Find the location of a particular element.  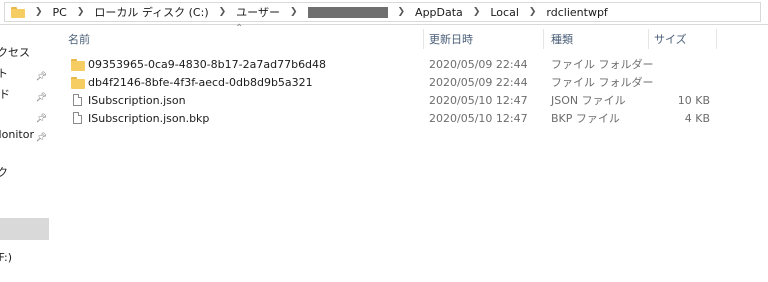

file-name: ISubscription.json.bkp is located at coordinates (149, 118).